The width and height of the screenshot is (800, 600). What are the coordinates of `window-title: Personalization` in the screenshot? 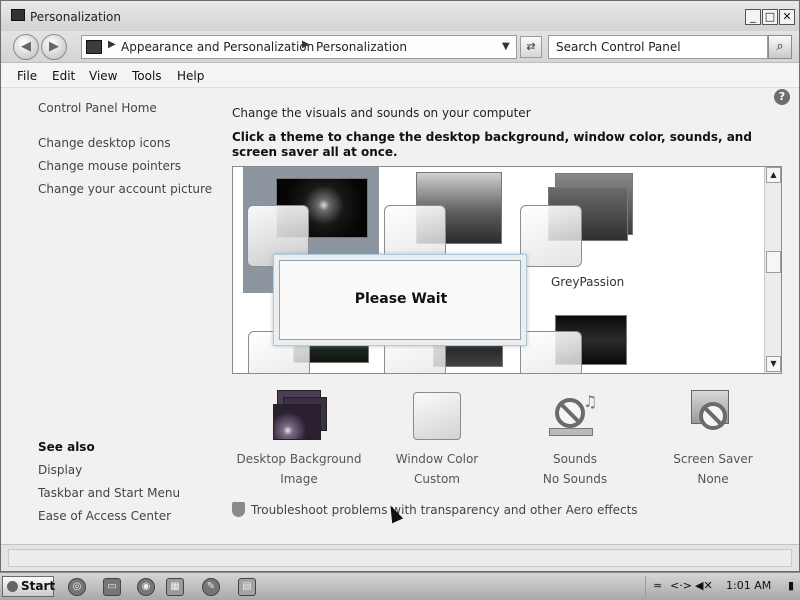 It's located at (75, 17).